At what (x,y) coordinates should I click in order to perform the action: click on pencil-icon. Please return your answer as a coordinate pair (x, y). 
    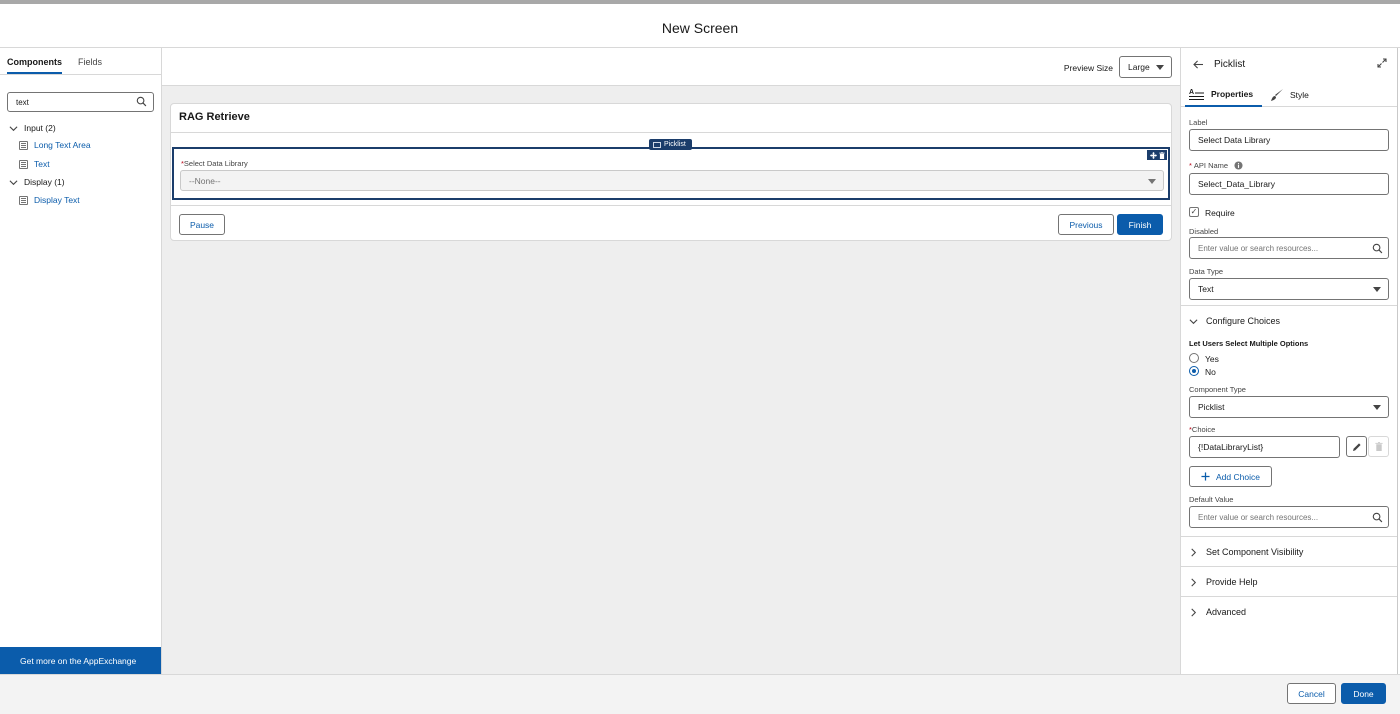
    Looking at the image, I should click on (1356, 446).